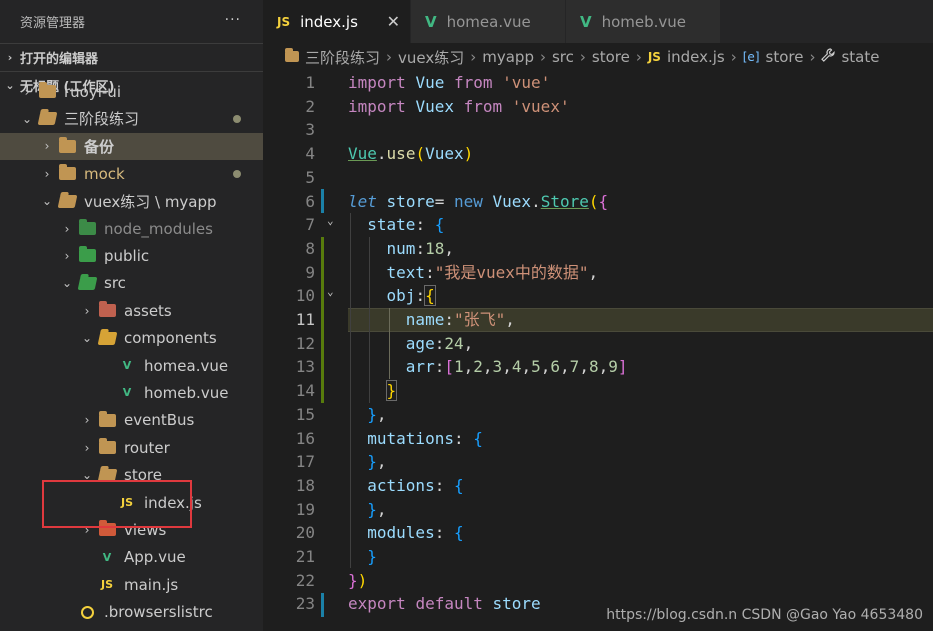 The width and height of the screenshot is (933, 631). What do you see at coordinates (305, 414) in the screenshot?
I see `line-number: 15` at bounding box center [305, 414].